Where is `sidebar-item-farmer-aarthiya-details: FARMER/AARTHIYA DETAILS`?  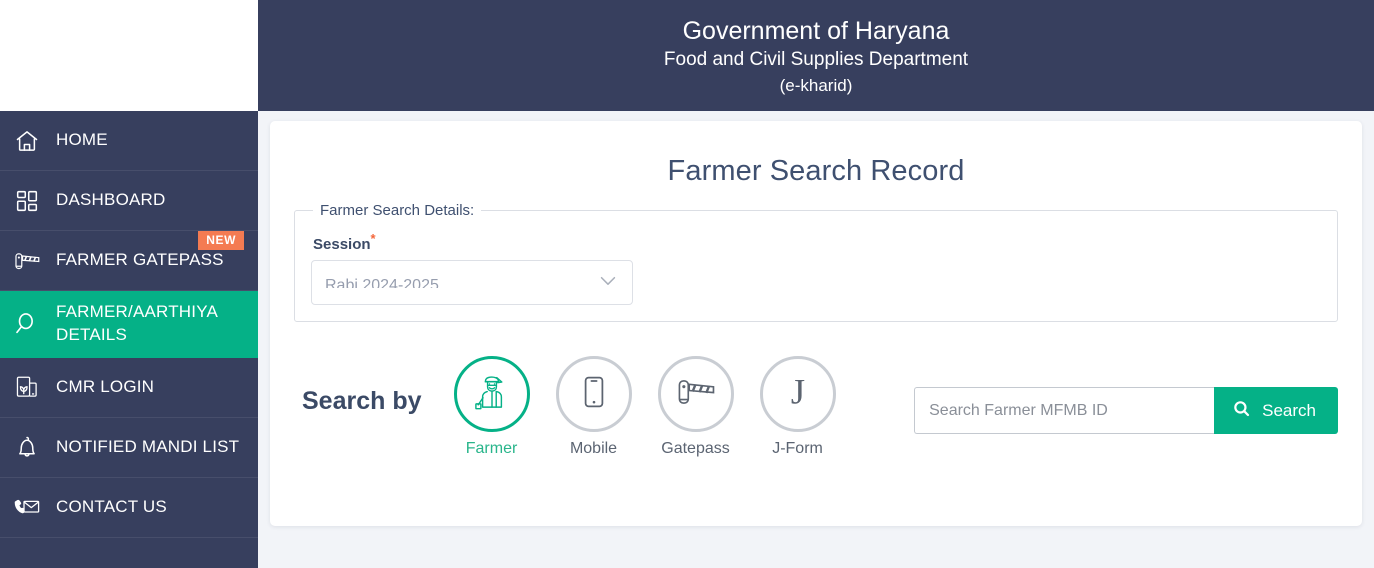 sidebar-item-farmer-aarthiya-details: FARMER/AARTHIYA DETAILS is located at coordinates (129, 324).